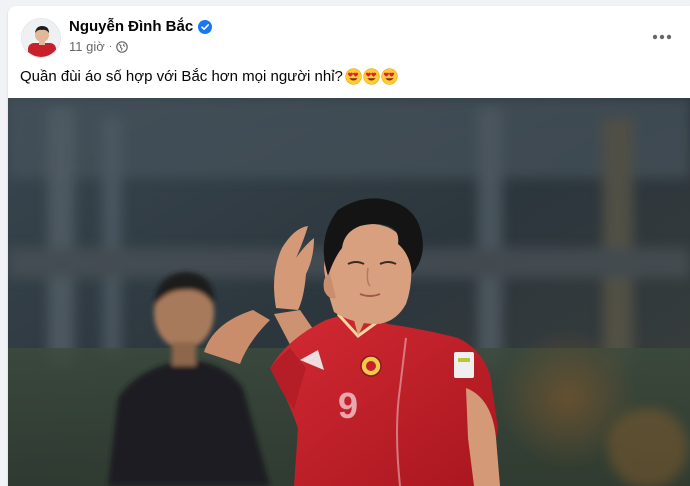 This screenshot has height=486, width=690. I want to click on post-header: Nguyễn Đình Bắc 11 giờ ·, so click(349, 34).